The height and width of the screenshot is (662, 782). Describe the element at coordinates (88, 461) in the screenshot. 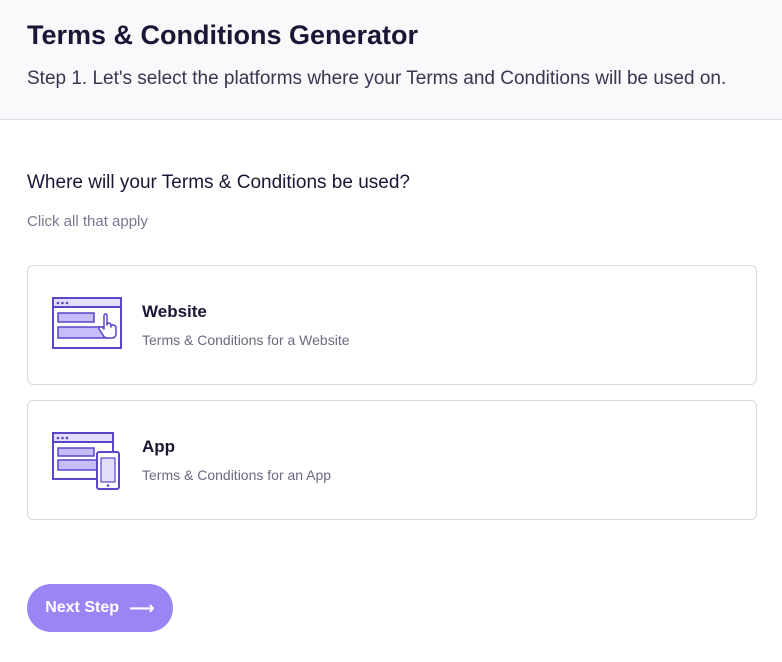

I see `app-icon` at that location.